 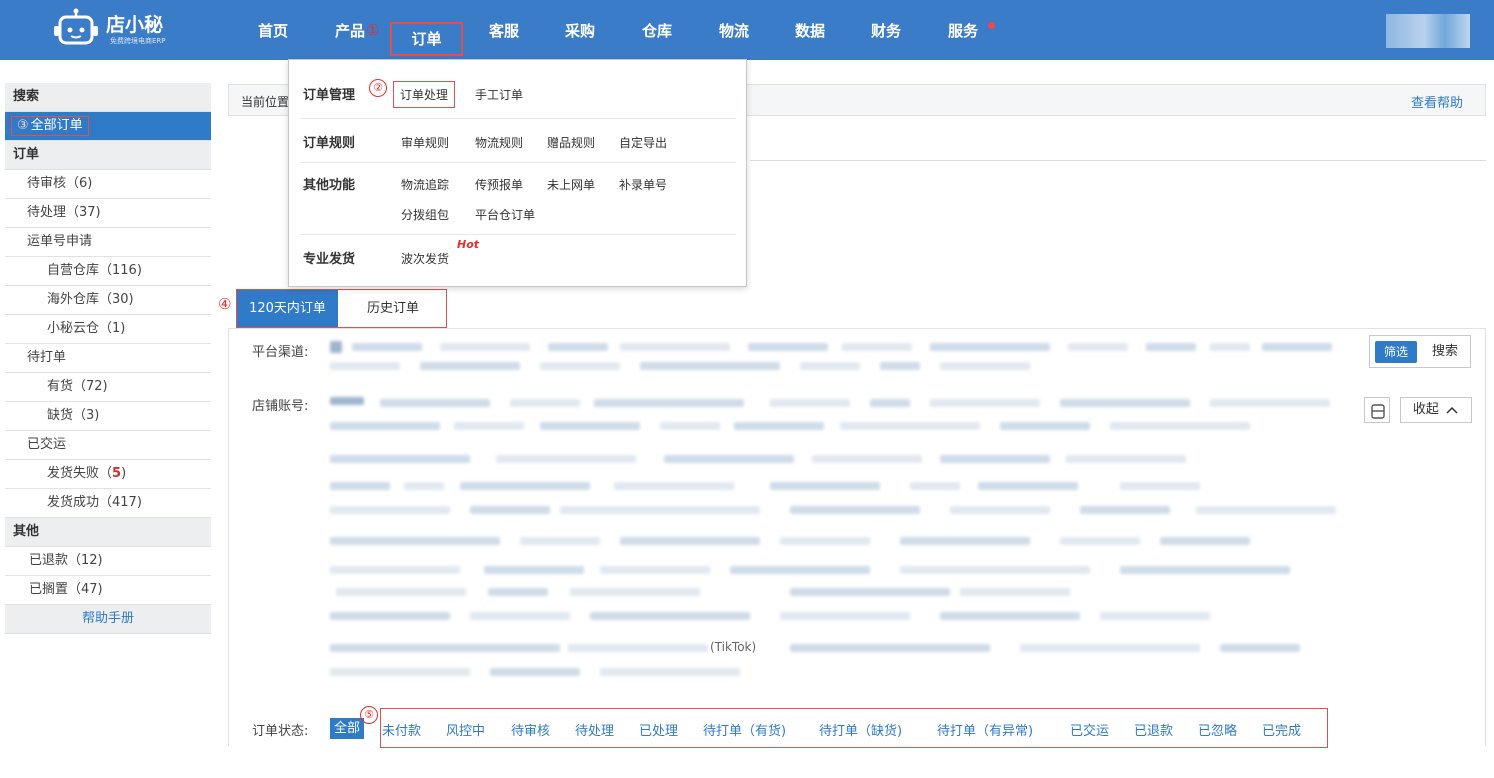 I want to click on sidebar-item-ship-success: 发货成功（417), so click(x=108, y=503).